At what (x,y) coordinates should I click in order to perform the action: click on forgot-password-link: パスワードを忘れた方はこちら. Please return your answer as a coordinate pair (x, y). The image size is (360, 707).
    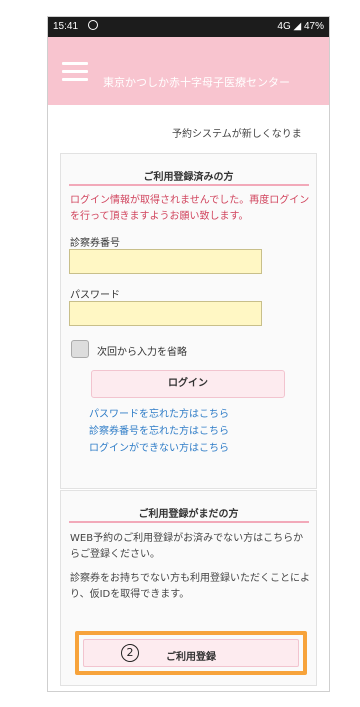
    Looking at the image, I should click on (159, 412).